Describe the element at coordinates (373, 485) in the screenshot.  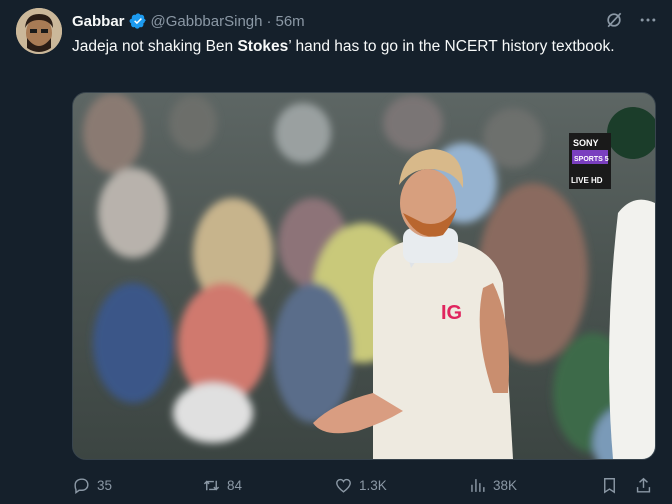
I see `like-count: 1.3K` at that location.